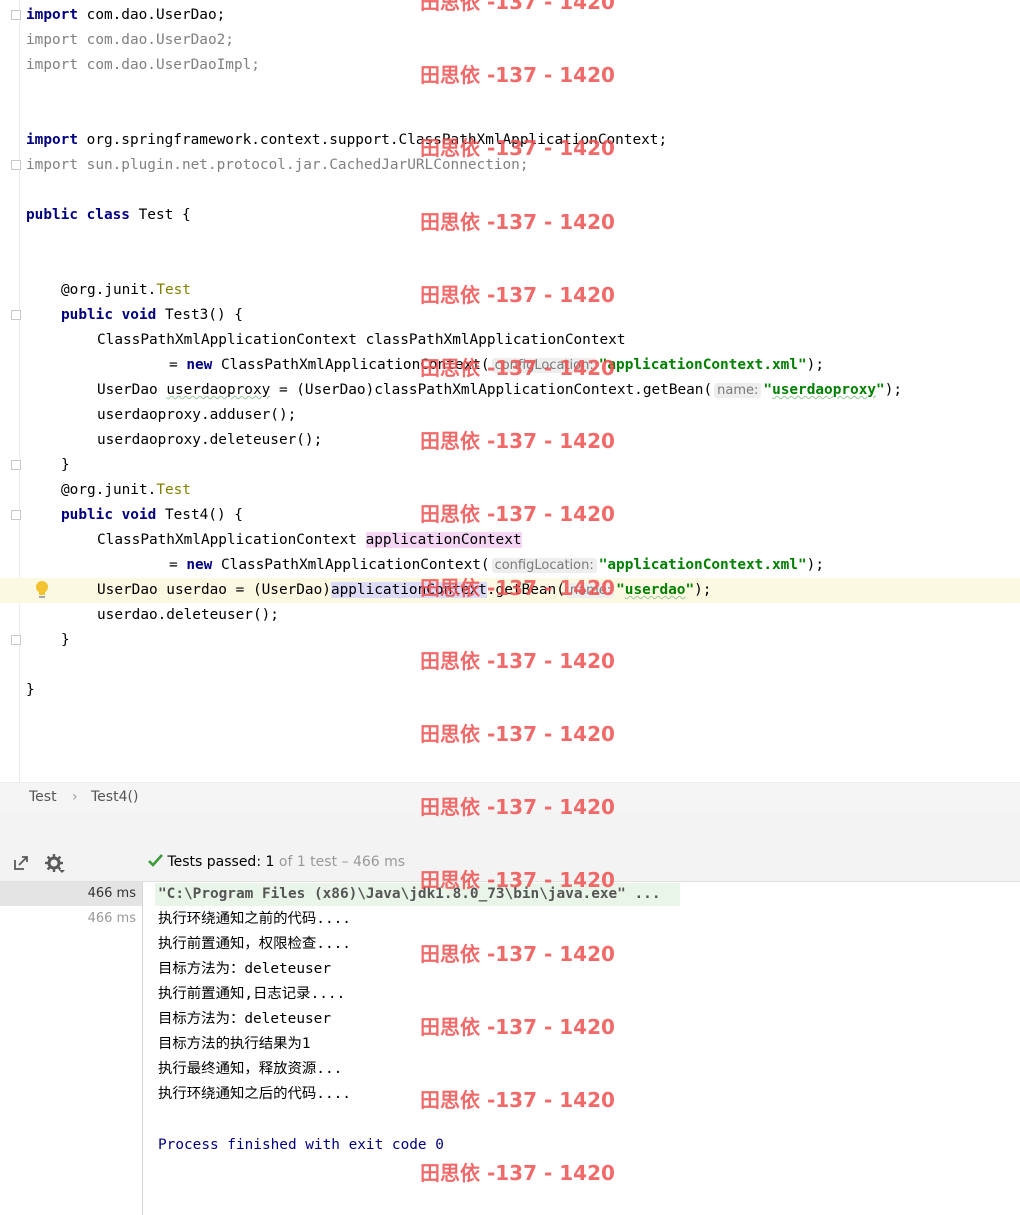 Image resolution: width=1020 pixels, height=1215 pixels. I want to click on status-detail: of 1 test – 466 ms, so click(342, 862).